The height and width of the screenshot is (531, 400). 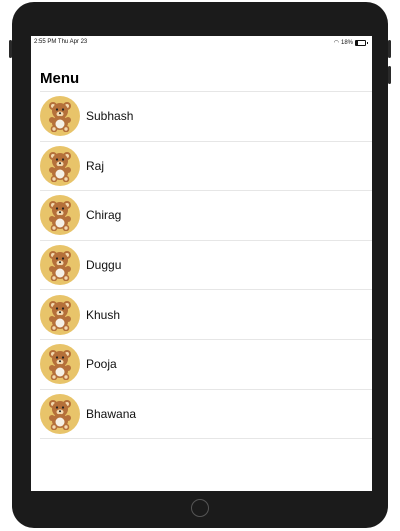 I want to click on list-item-label: Raj, so click(x=95, y=165).